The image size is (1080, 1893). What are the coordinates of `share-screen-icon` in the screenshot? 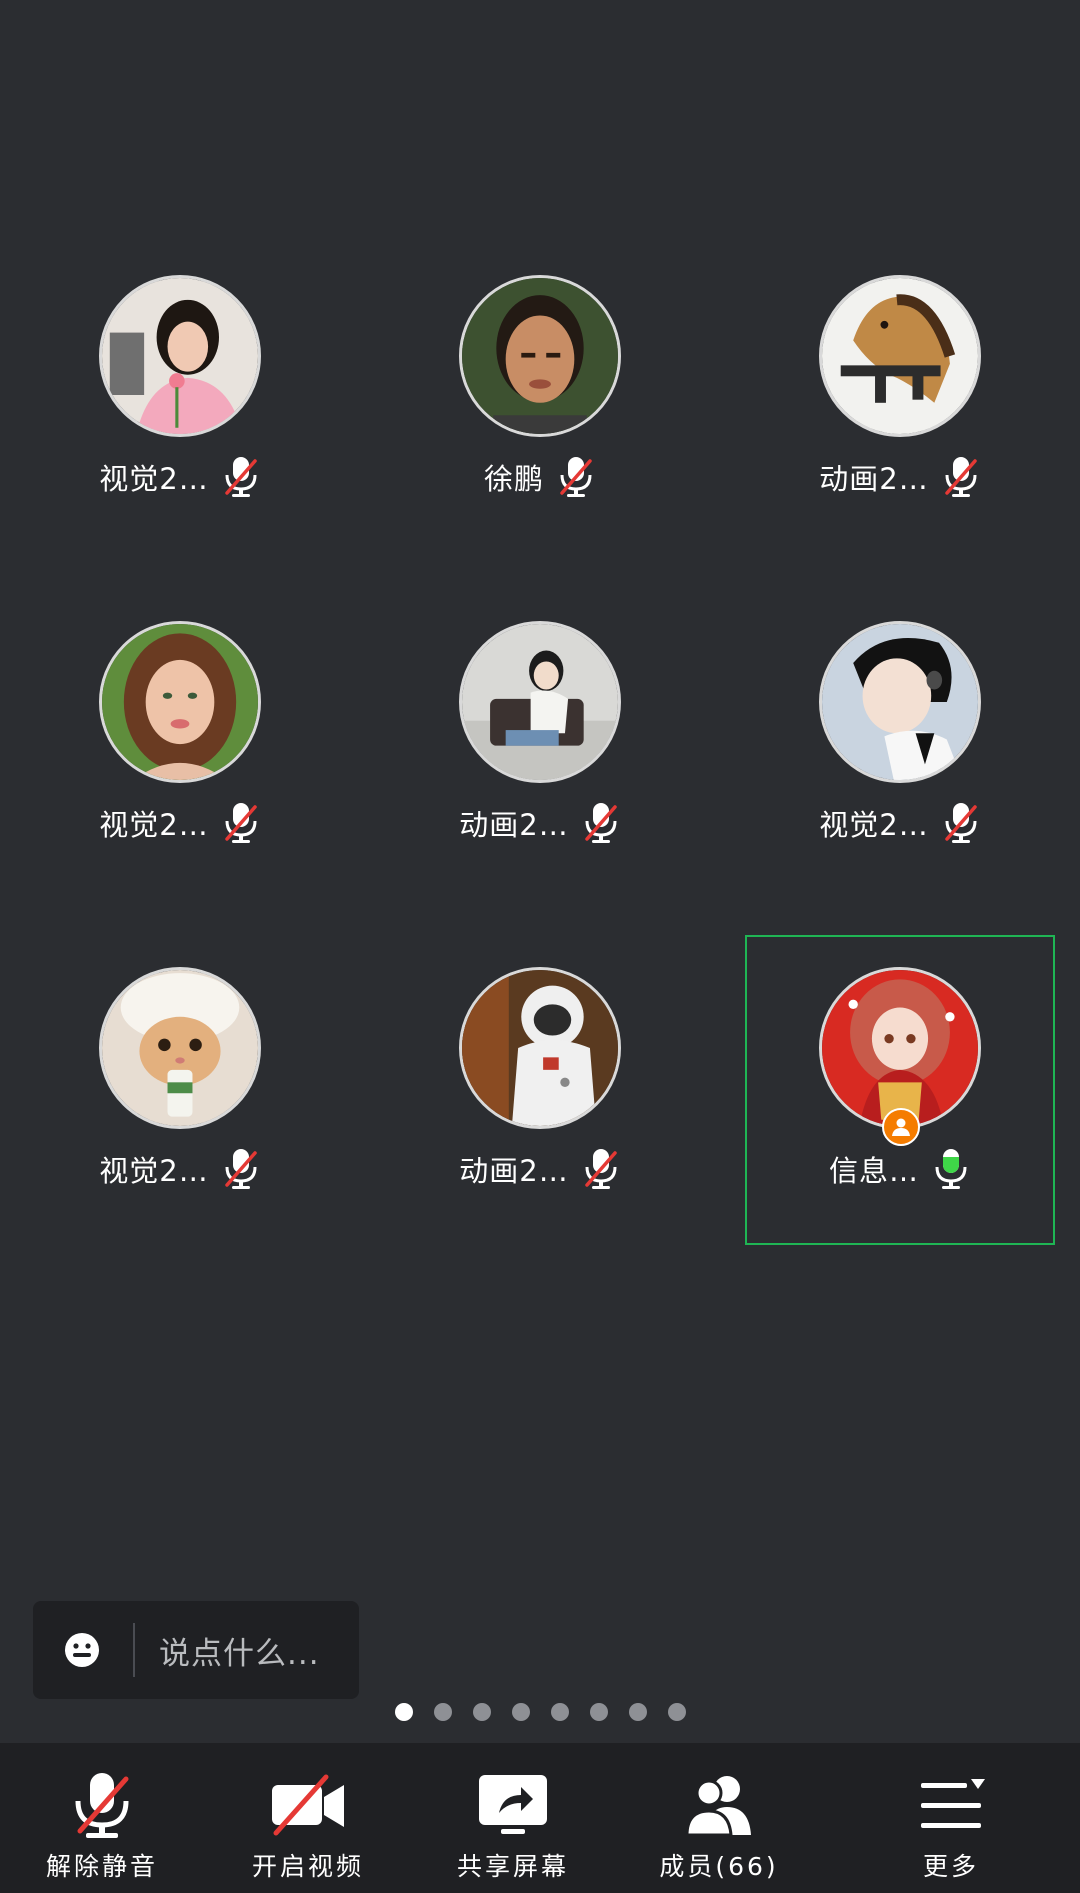 It's located at (513, 1806).